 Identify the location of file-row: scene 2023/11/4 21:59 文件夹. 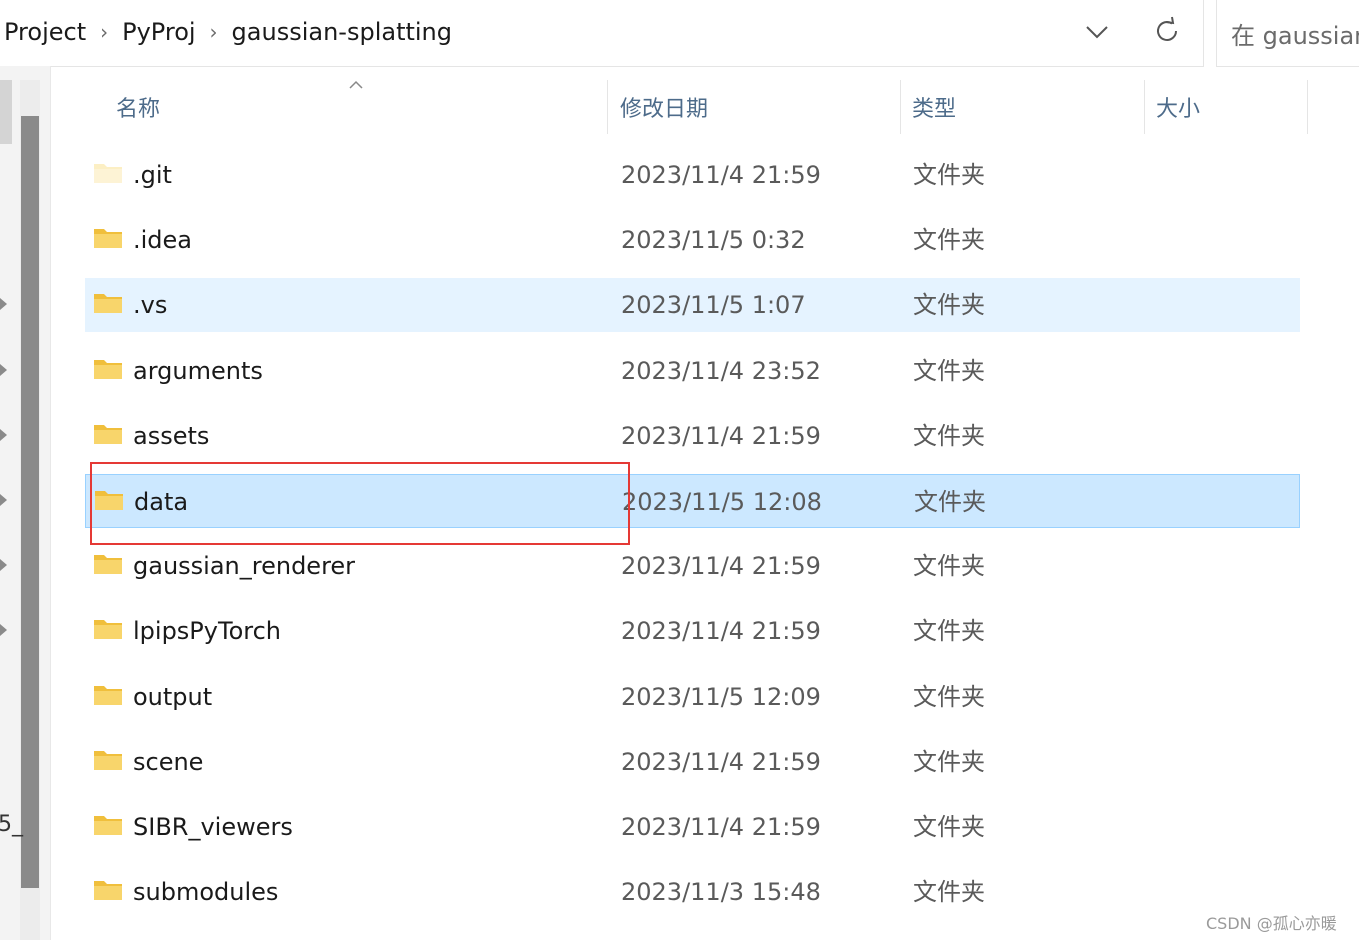
(692, 762).